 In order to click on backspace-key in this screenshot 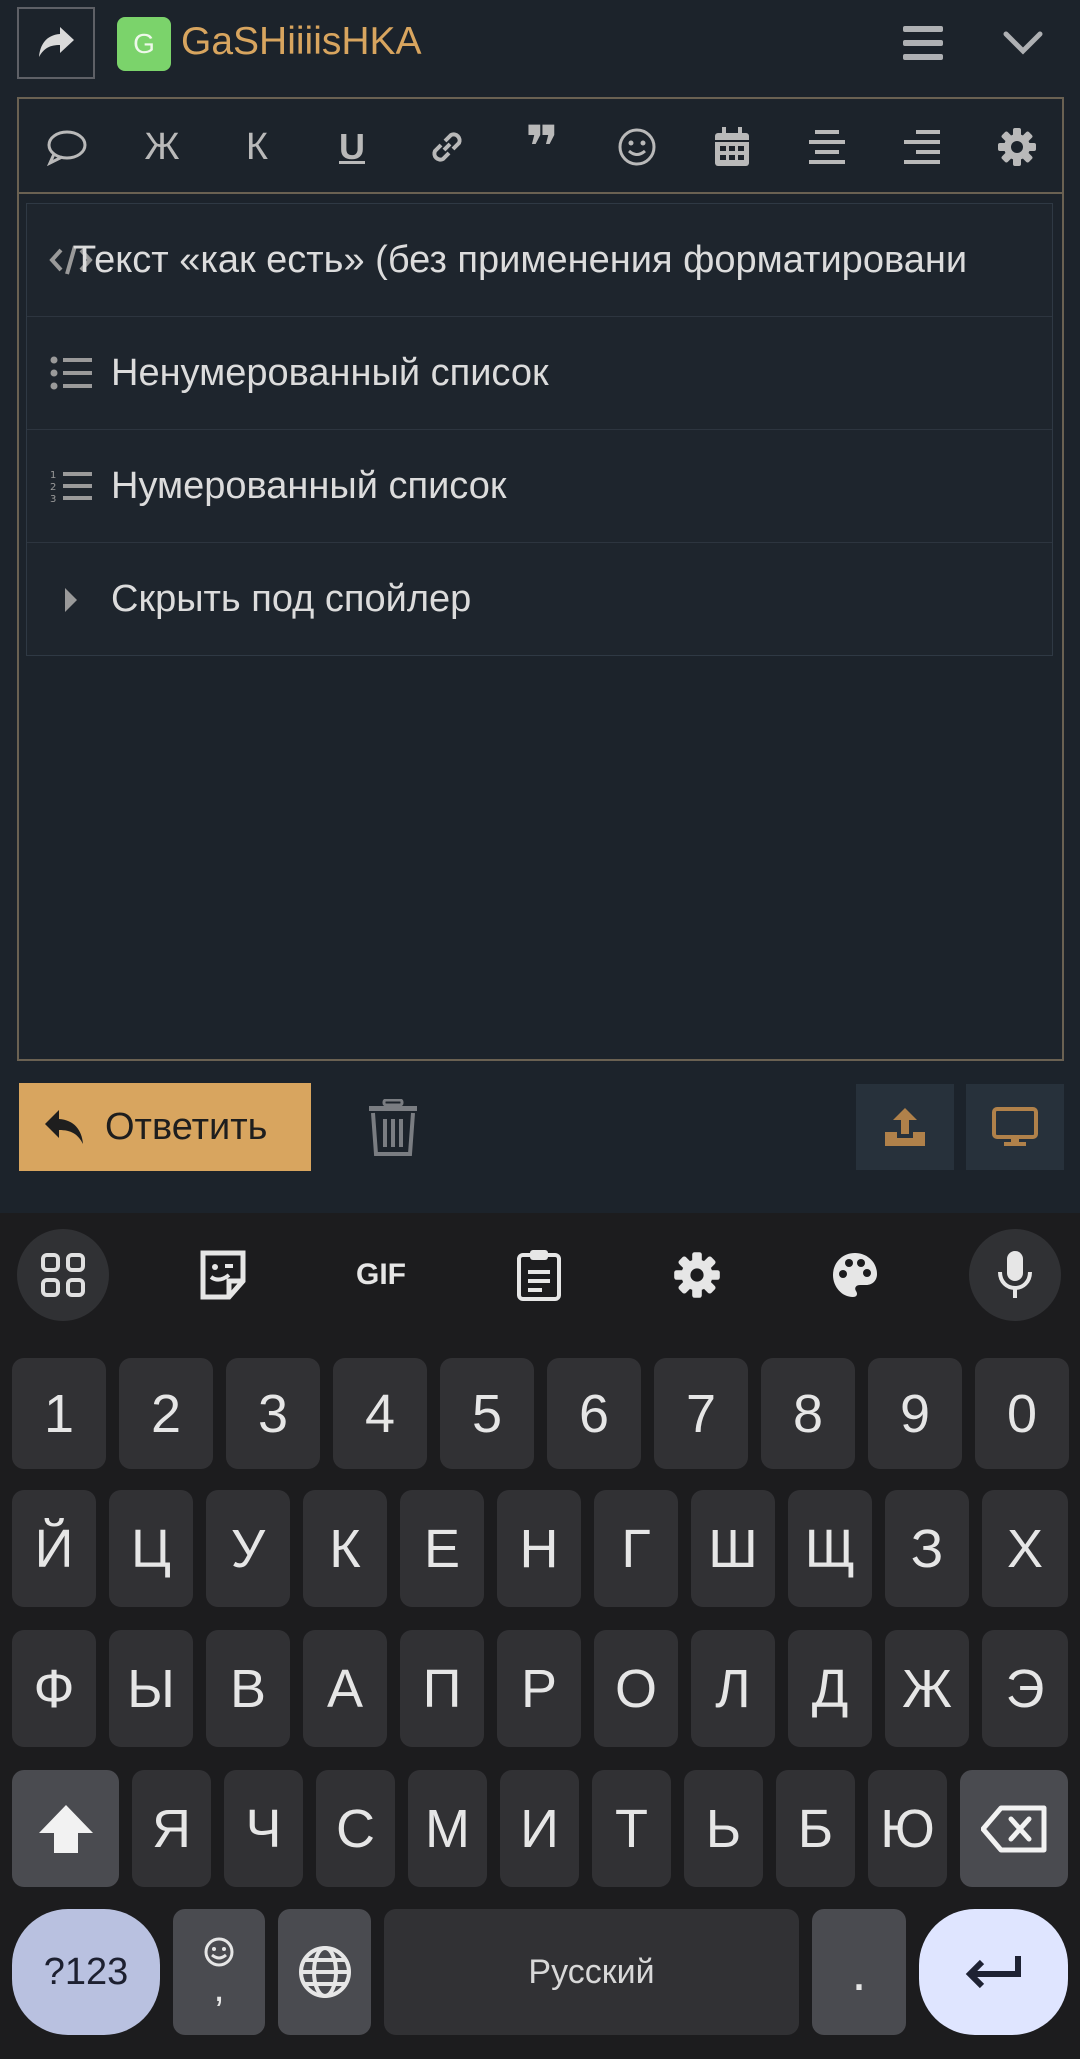, I will do `click(1014, 1828)`.